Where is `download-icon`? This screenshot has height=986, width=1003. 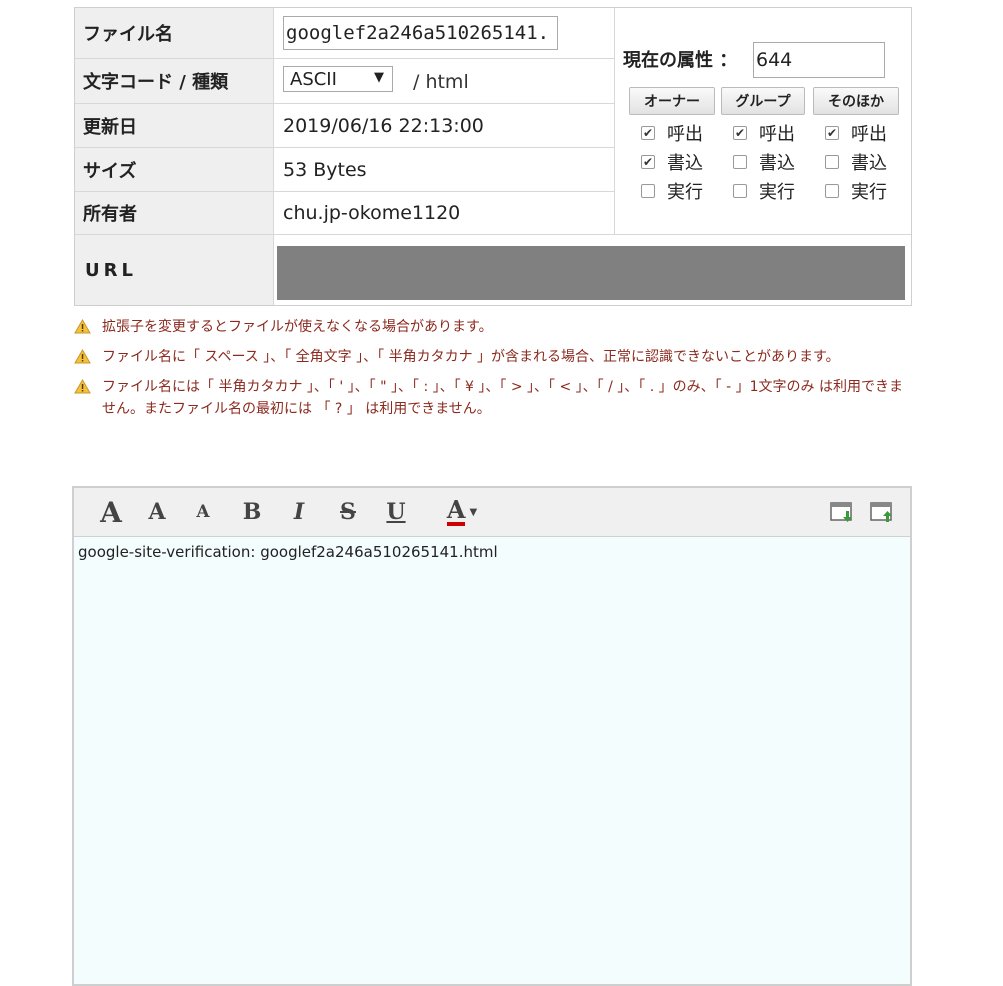 download-icon is located at coordinates (842, 513).